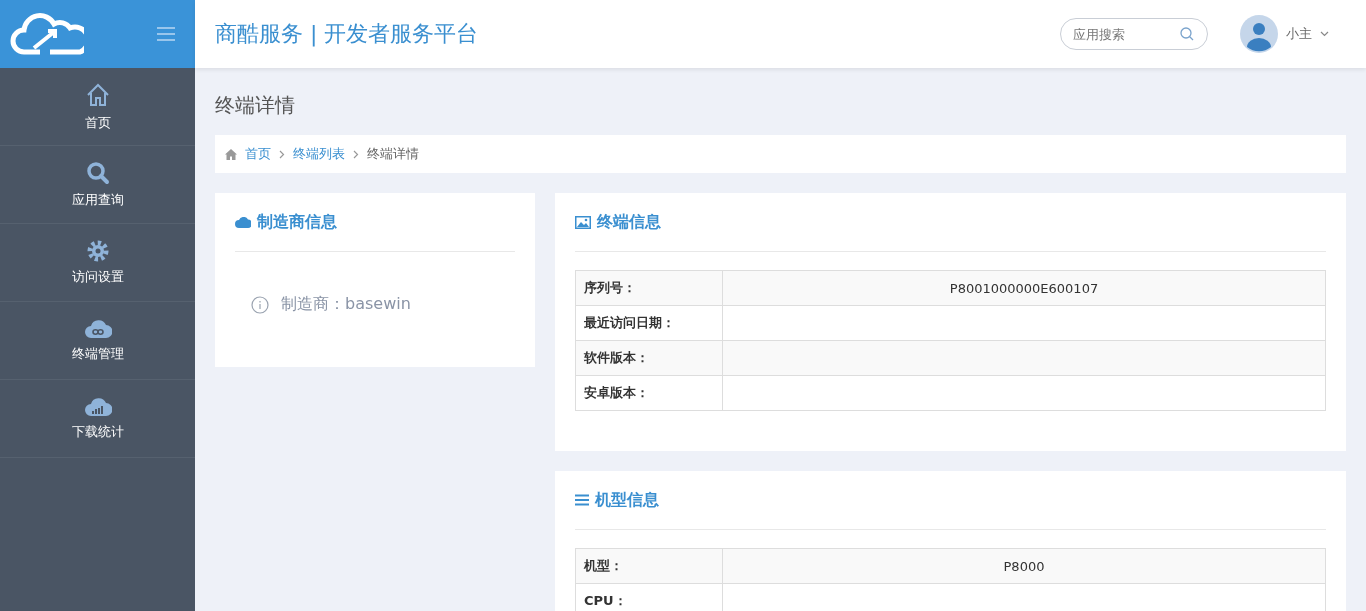  Describe the element at coordinates (649, 566) in the screenshot. I see `field-label: 机型：` at that location.